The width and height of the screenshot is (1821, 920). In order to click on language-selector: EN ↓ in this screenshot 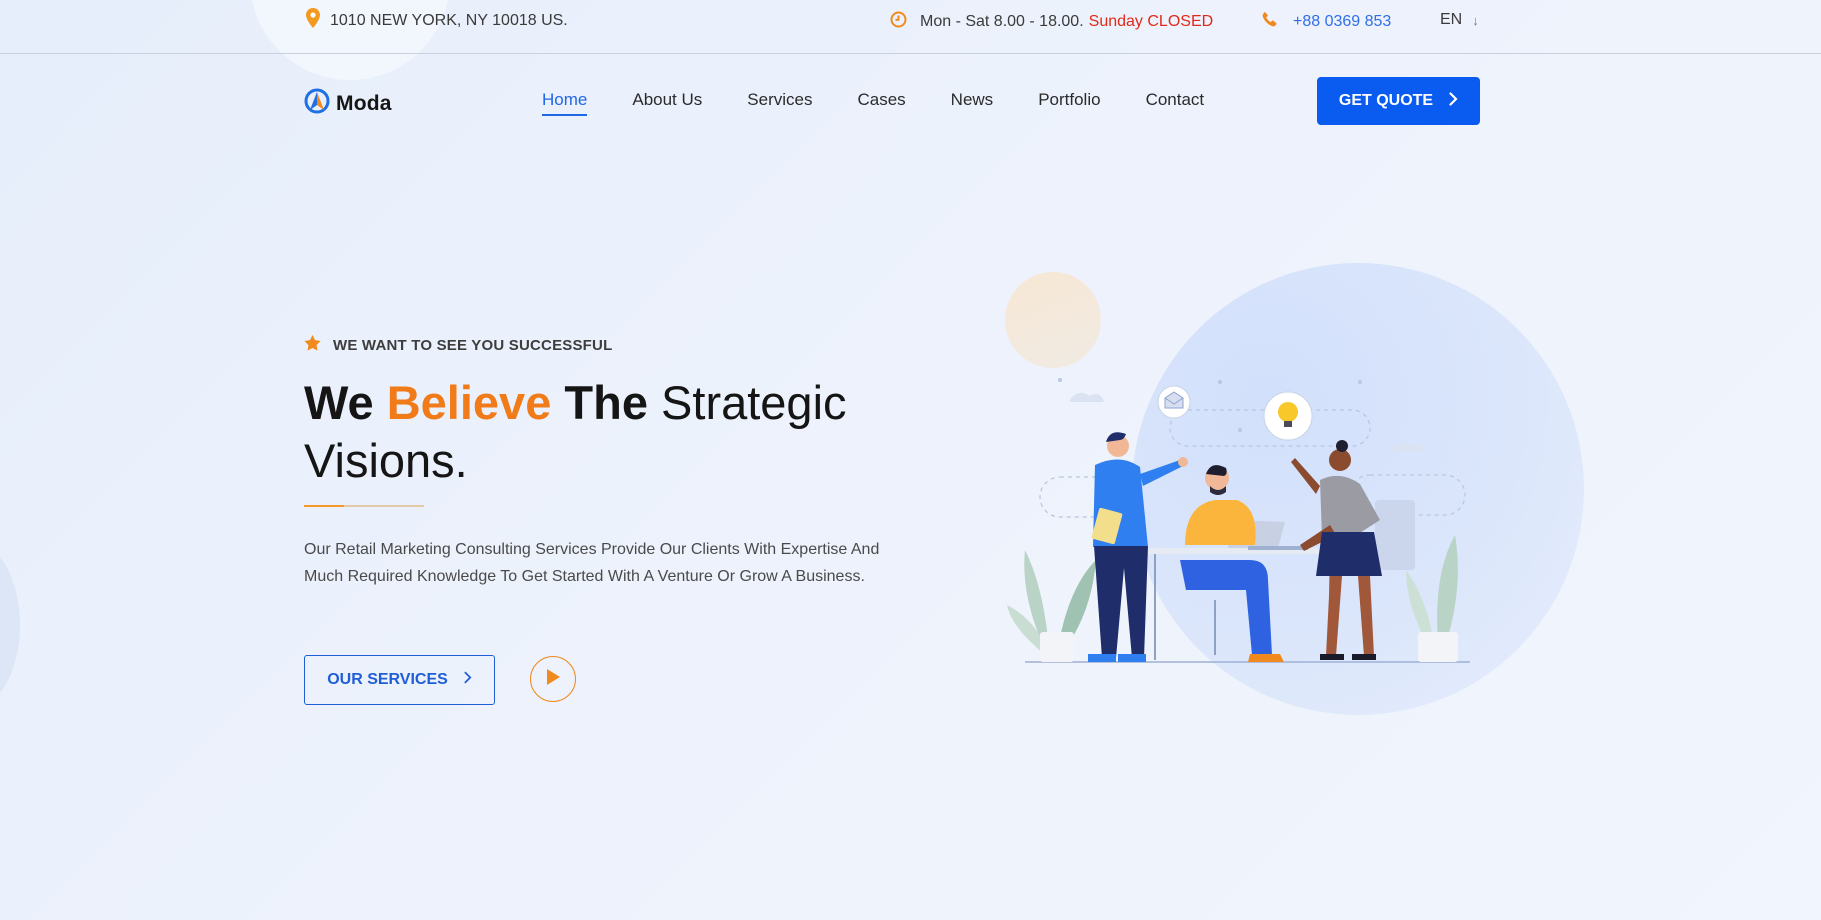, I will do `click(1459, 20)`.